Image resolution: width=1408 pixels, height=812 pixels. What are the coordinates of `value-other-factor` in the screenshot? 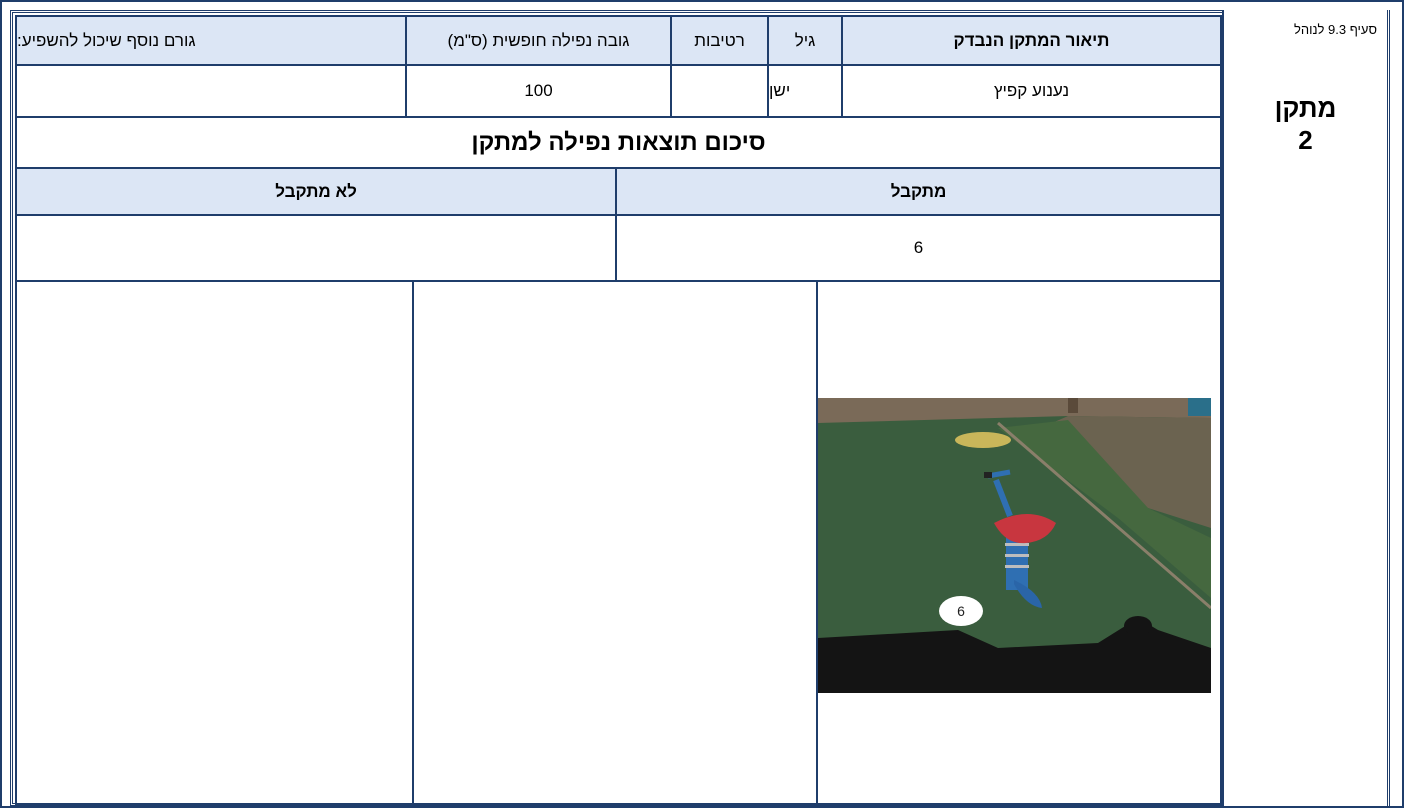 It's located at (211, 91).